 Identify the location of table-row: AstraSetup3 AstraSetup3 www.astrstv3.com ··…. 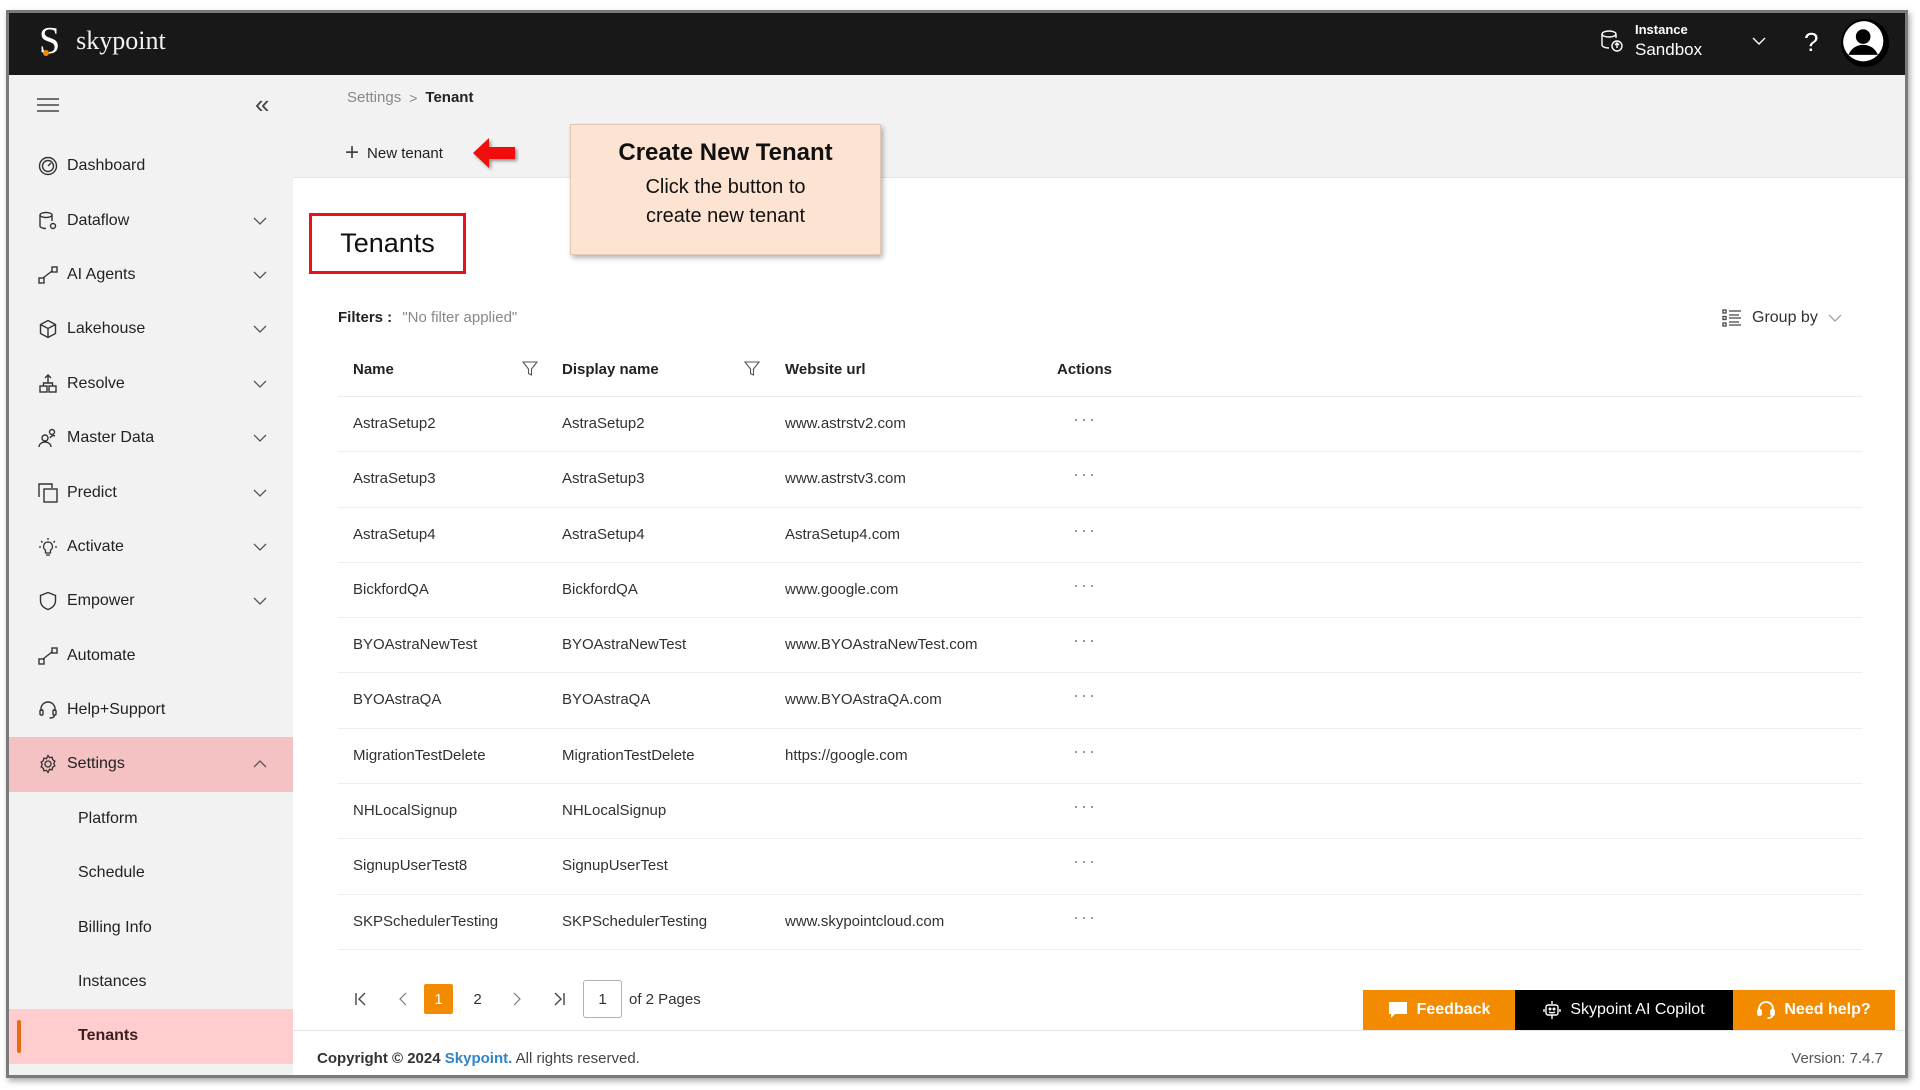
(1100, 480).